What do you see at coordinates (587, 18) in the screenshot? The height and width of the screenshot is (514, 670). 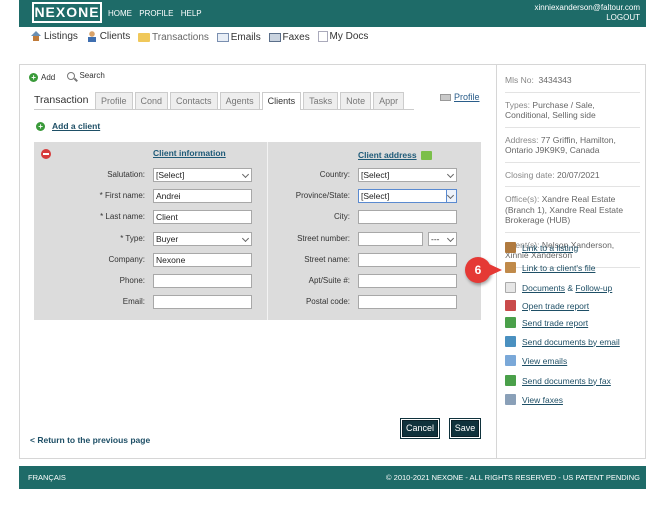 I see `logout-link: LOGOUT` at bounding box center [587, 18].